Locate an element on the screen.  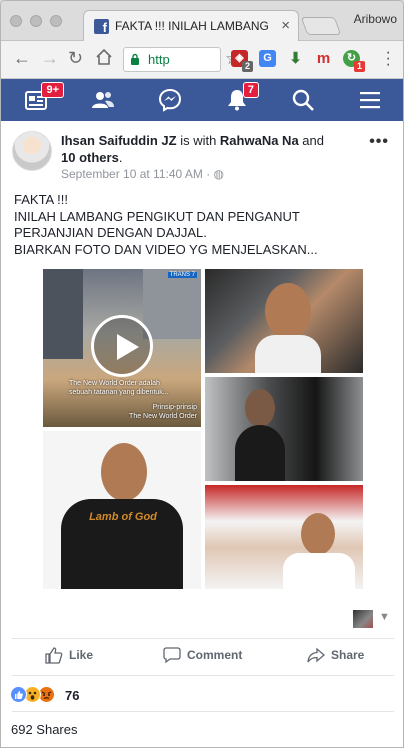
search-icon is located at coordinates (303, 100).